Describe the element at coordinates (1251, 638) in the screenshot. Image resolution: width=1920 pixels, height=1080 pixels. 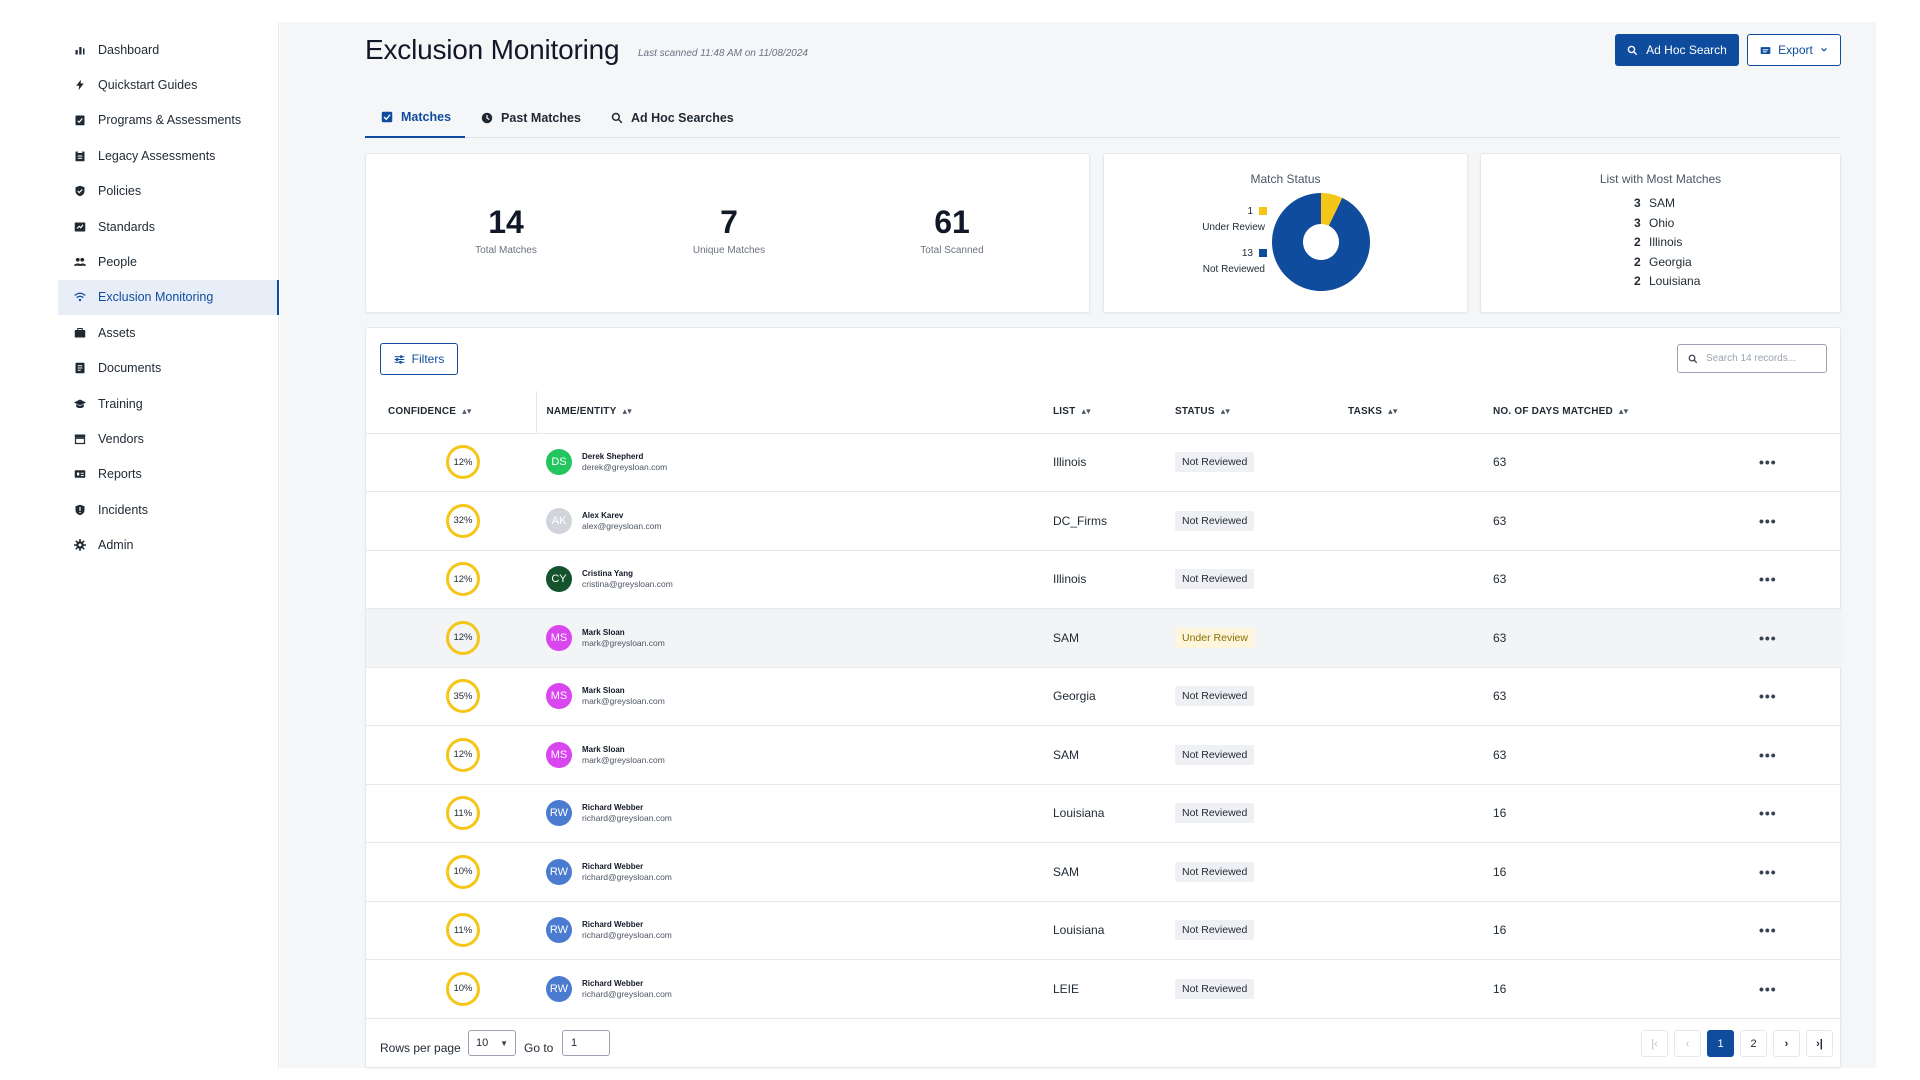
I see `status-cell: Under Review` at that location.